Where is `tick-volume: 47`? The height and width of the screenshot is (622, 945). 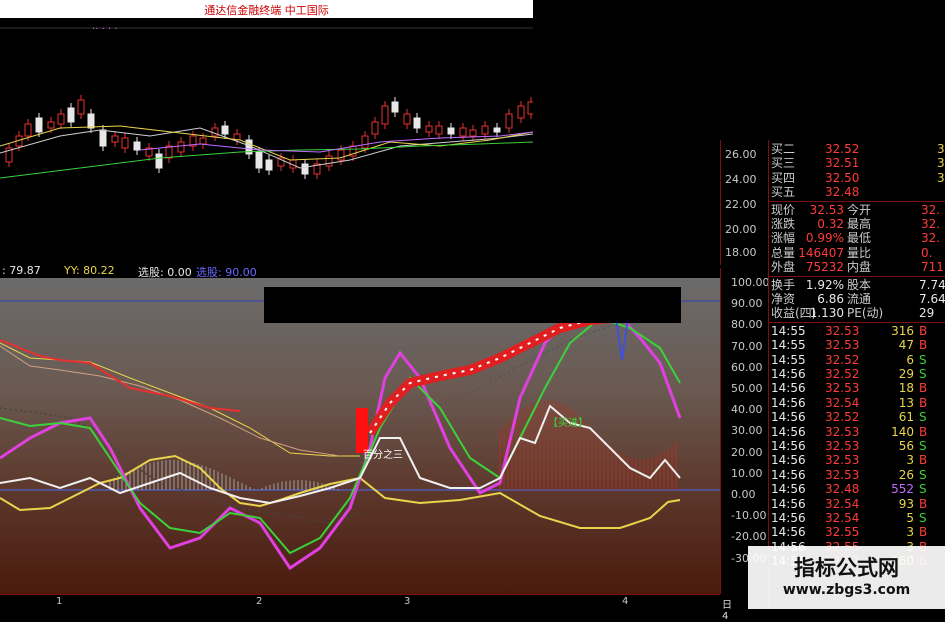
tick-volume: 47 is located at coordinates (906, 345).